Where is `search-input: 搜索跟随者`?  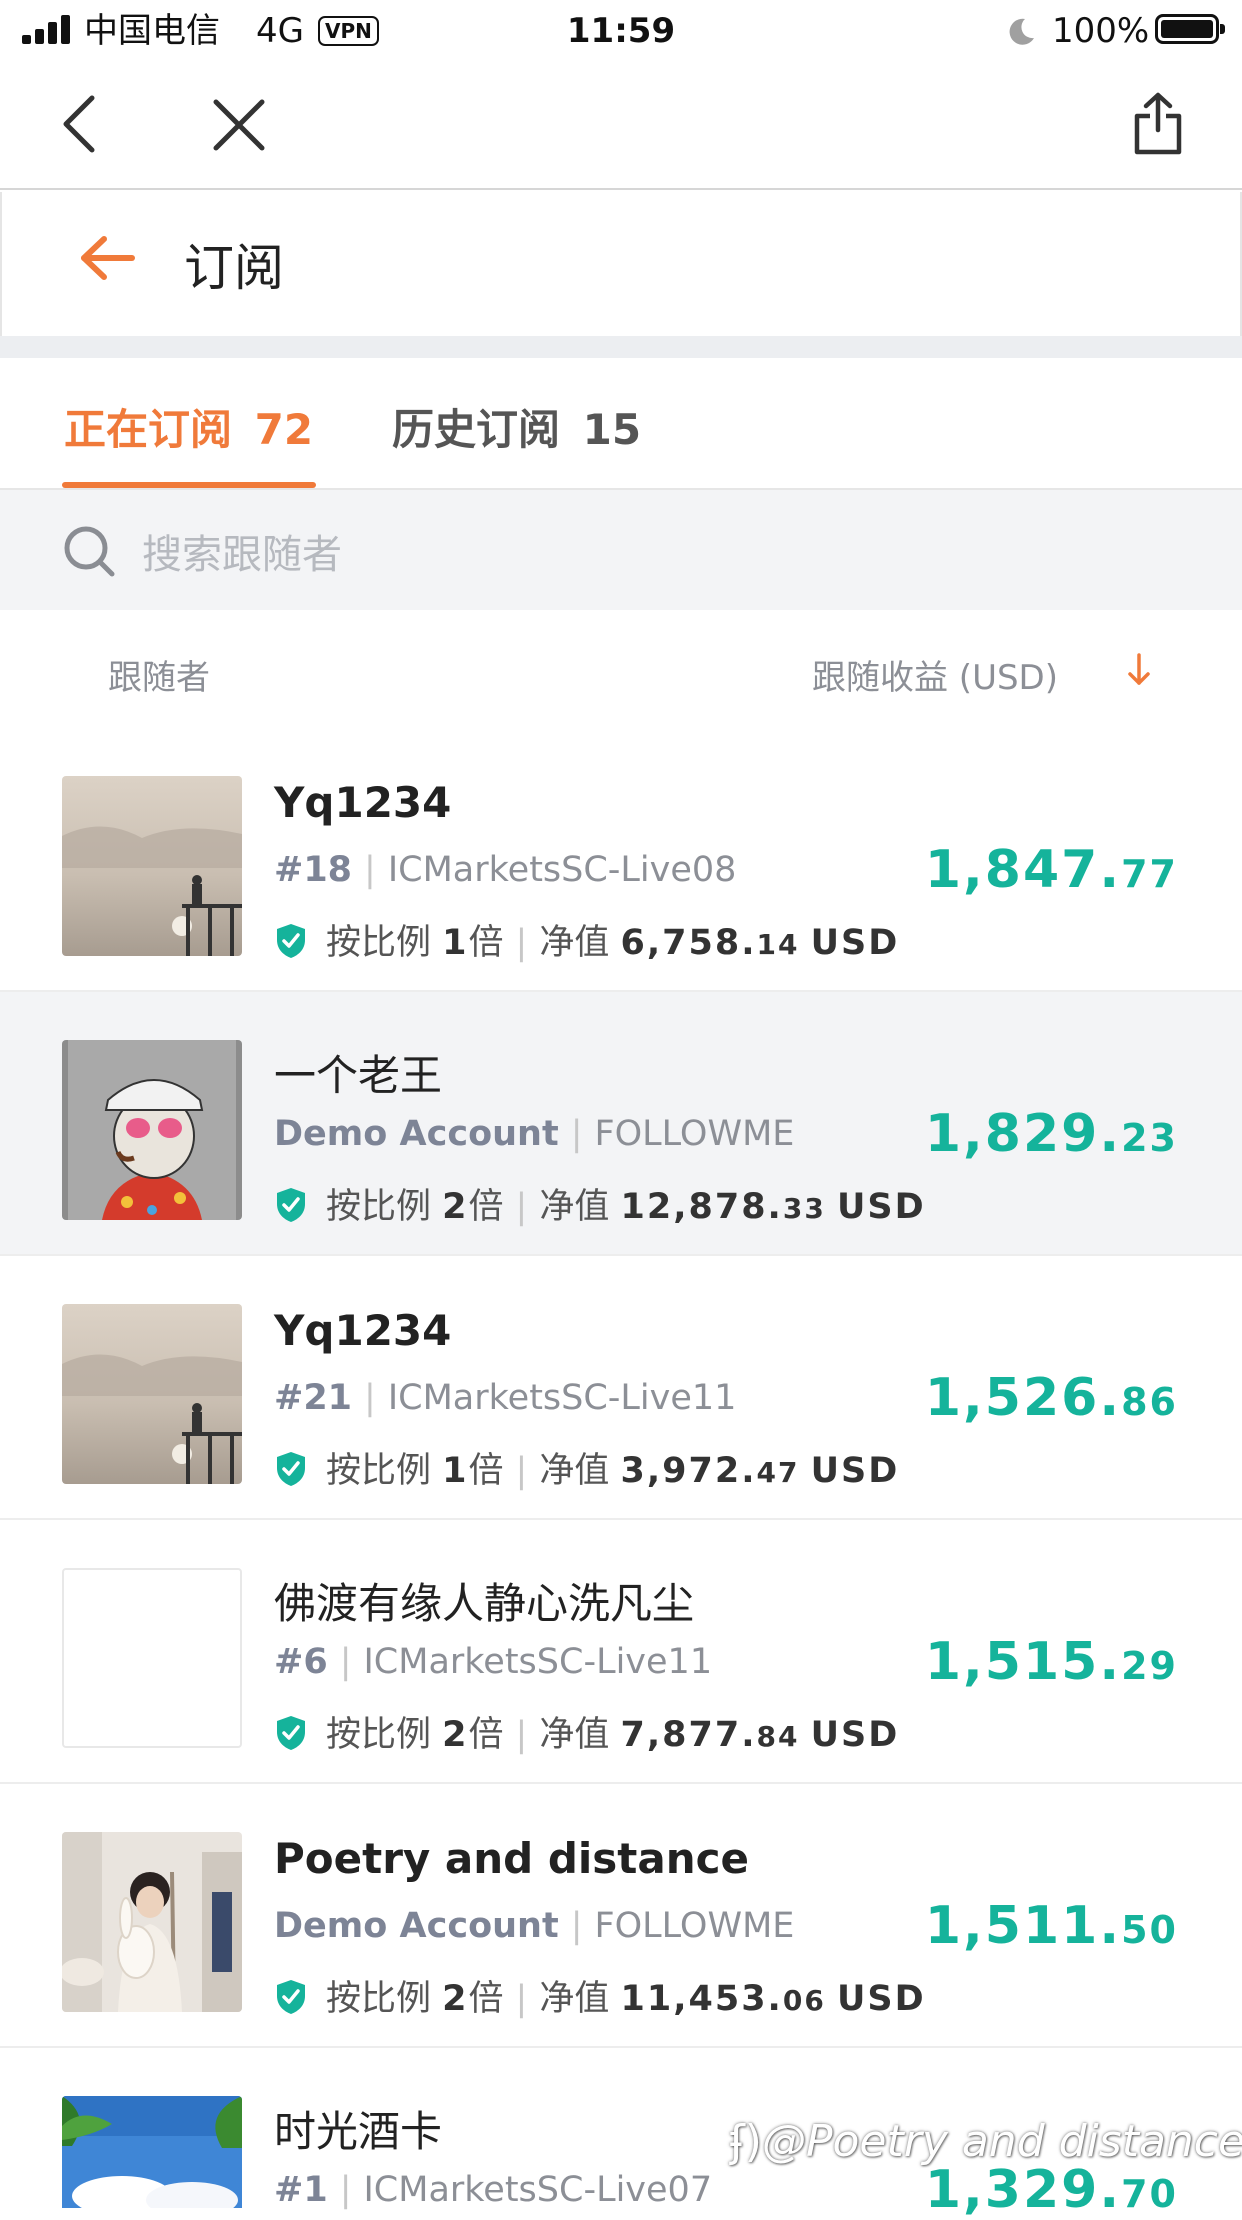 search-input: 搜索跟随者 is located at coordinates (242, 551).